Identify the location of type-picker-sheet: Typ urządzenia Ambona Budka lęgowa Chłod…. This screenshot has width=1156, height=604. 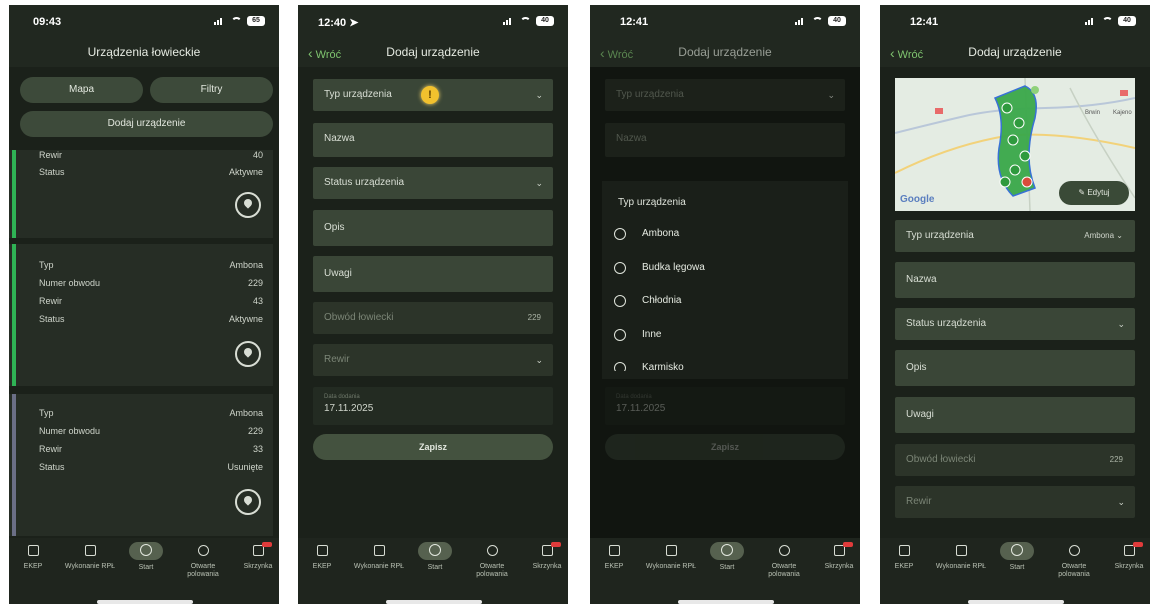
(725, 280).